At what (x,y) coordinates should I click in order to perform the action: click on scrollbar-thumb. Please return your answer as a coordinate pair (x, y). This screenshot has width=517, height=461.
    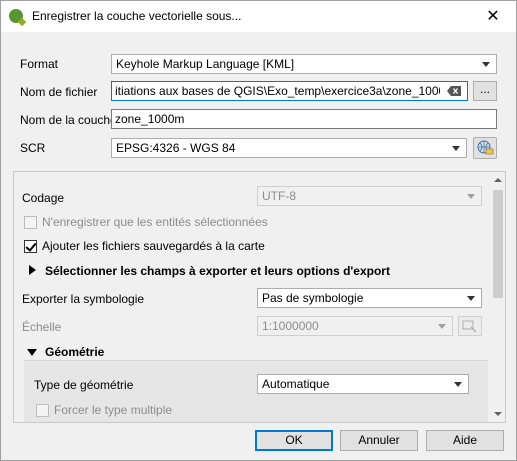
    Looking at the image, I should click on (498, 244).